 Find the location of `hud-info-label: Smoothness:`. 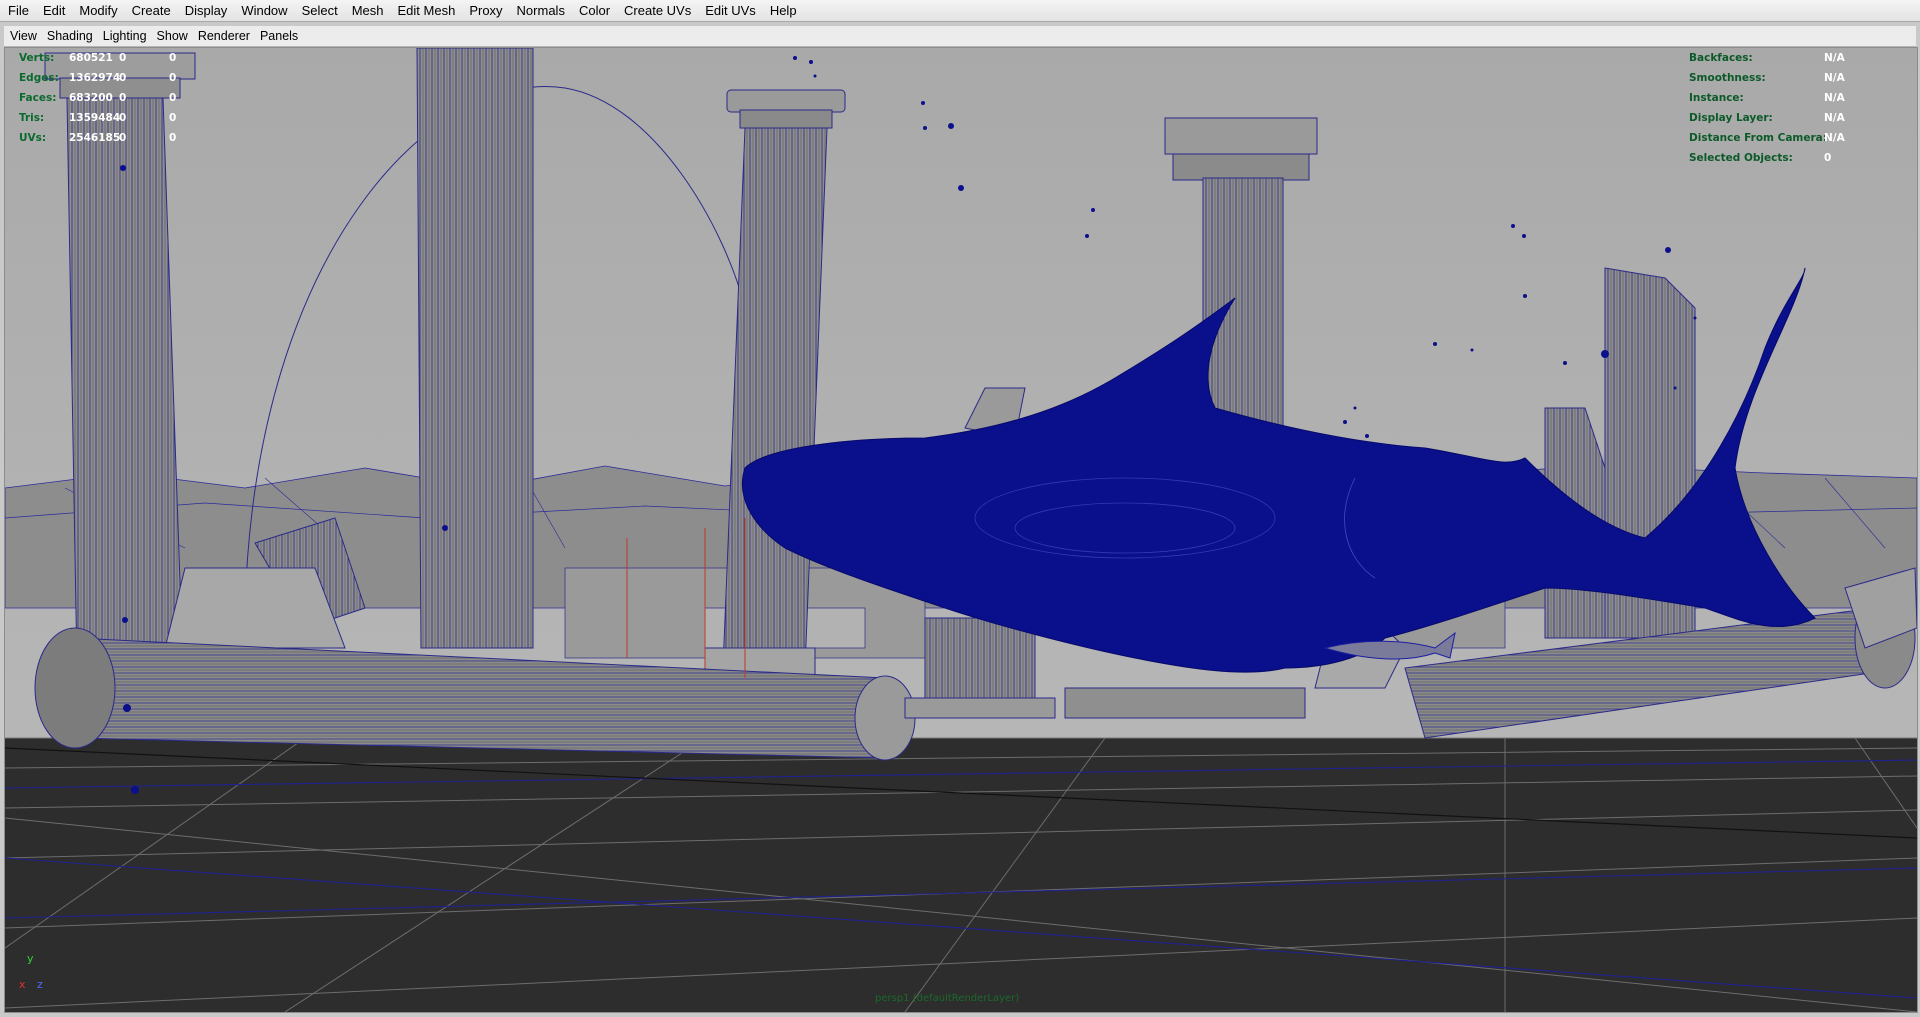

hud-info-label: Smoothness: is located at coordinates (1727, 78).